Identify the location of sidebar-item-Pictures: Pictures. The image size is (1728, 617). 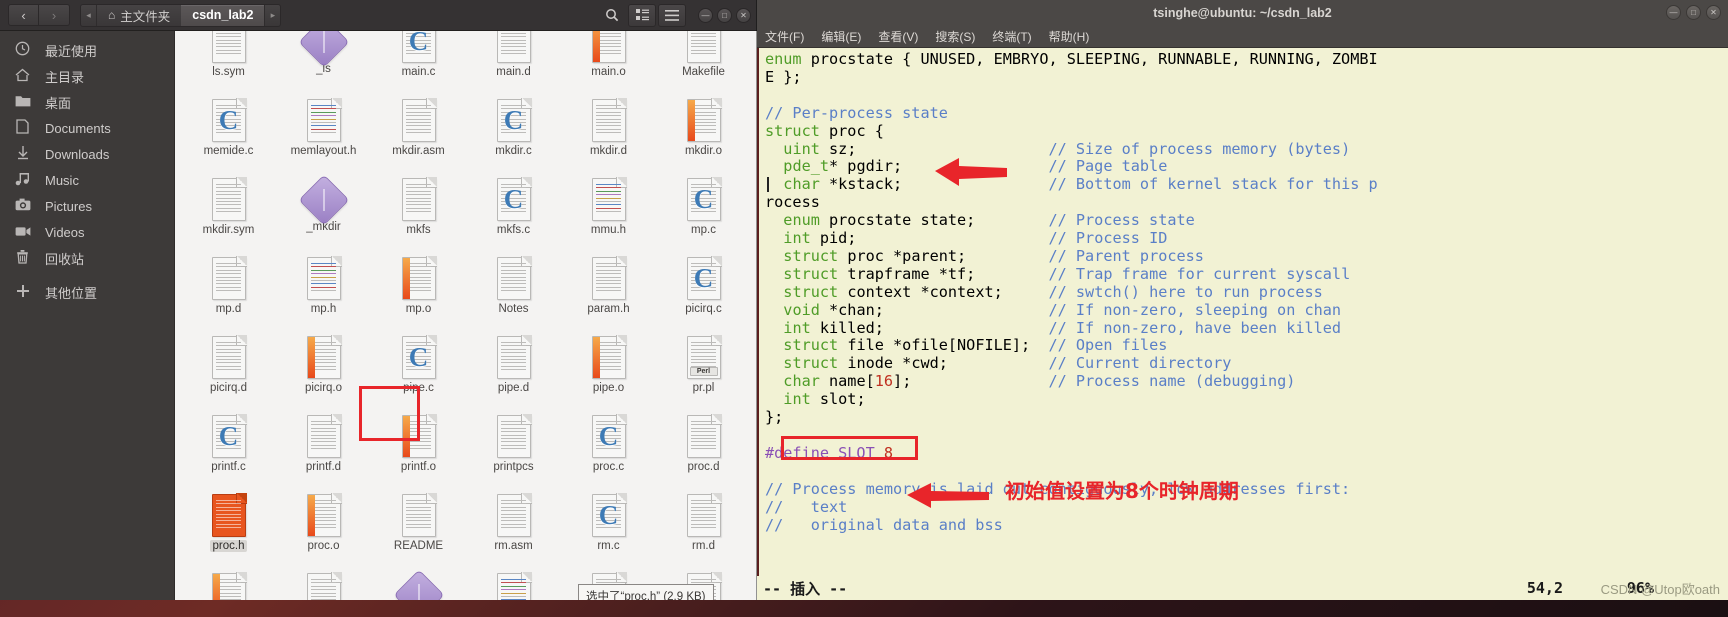
(87, 206).